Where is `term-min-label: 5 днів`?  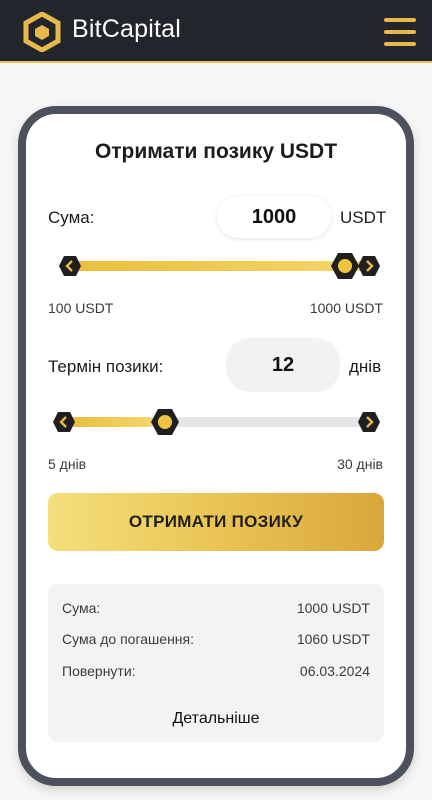
term-min-label: 5 днів is located at coordinates (67, 464).